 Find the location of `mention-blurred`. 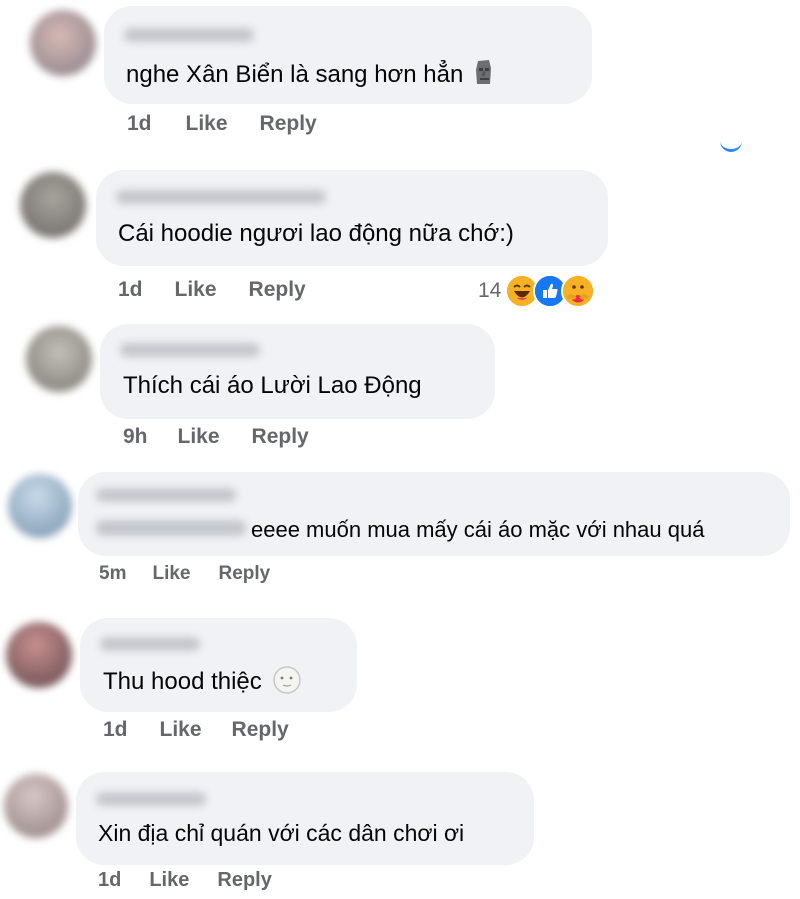

mention-blurred is located at coordinates (171, 528).